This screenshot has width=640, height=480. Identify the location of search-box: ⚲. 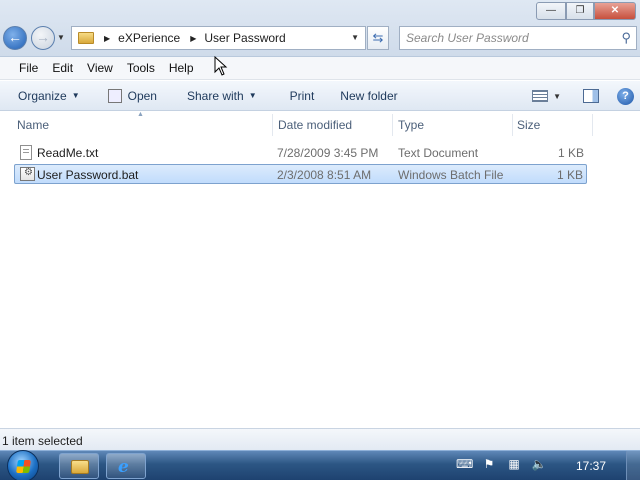
(518, 38).